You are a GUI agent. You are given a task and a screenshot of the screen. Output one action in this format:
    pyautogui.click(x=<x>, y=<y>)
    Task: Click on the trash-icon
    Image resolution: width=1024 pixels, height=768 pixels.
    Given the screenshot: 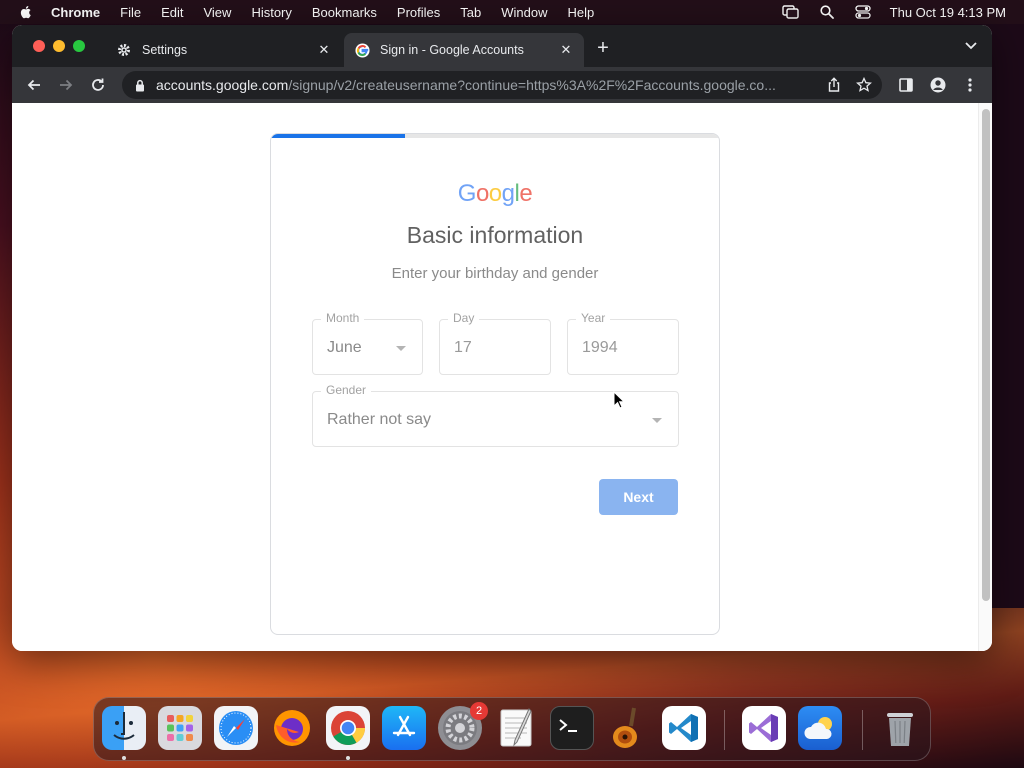 What is the action you would take?
    pyautogui.click(x=900, y=728)
    